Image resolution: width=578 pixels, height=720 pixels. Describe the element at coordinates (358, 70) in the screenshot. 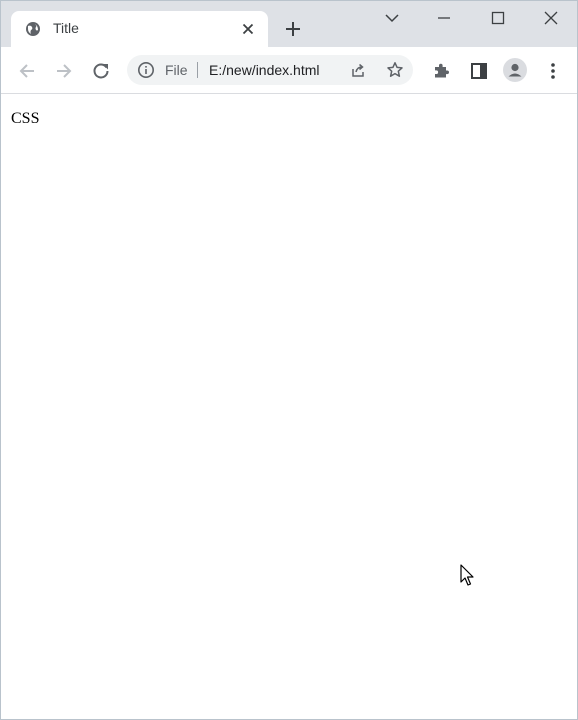

I see `share-icon` at that location.